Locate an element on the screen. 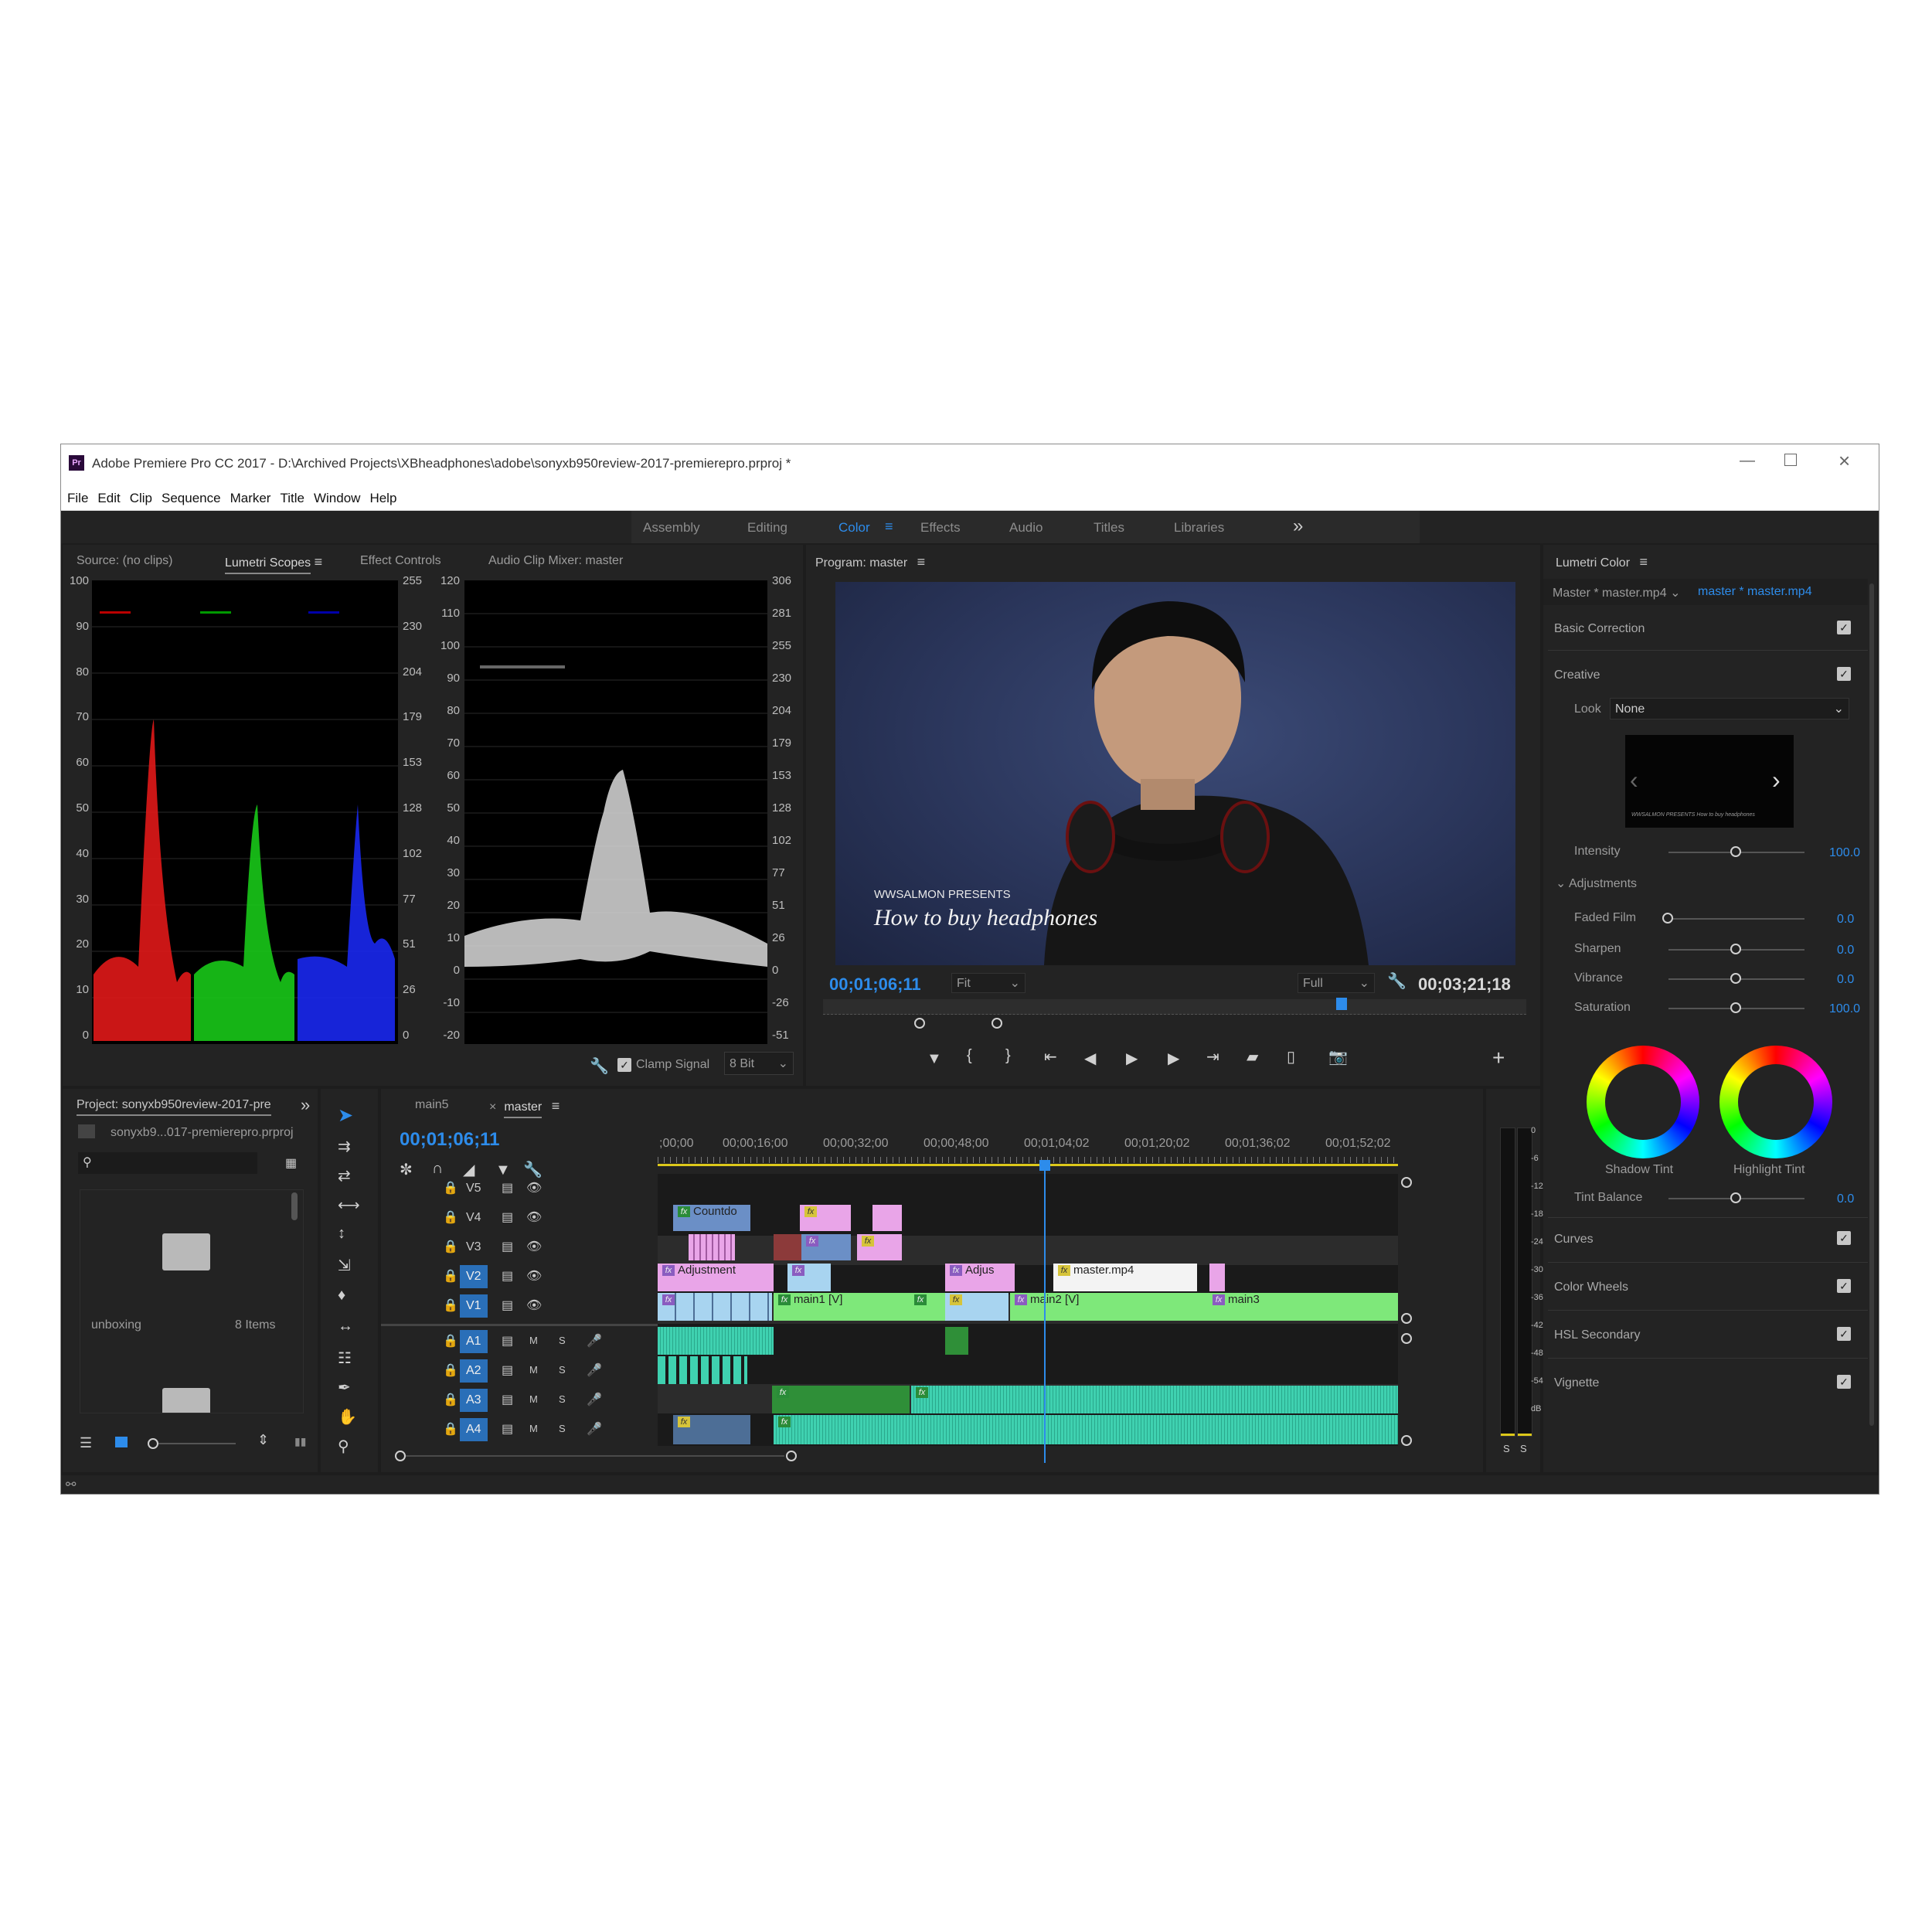  go-to-in-icon: ⇤ is located at coordinates (1050, 1056).